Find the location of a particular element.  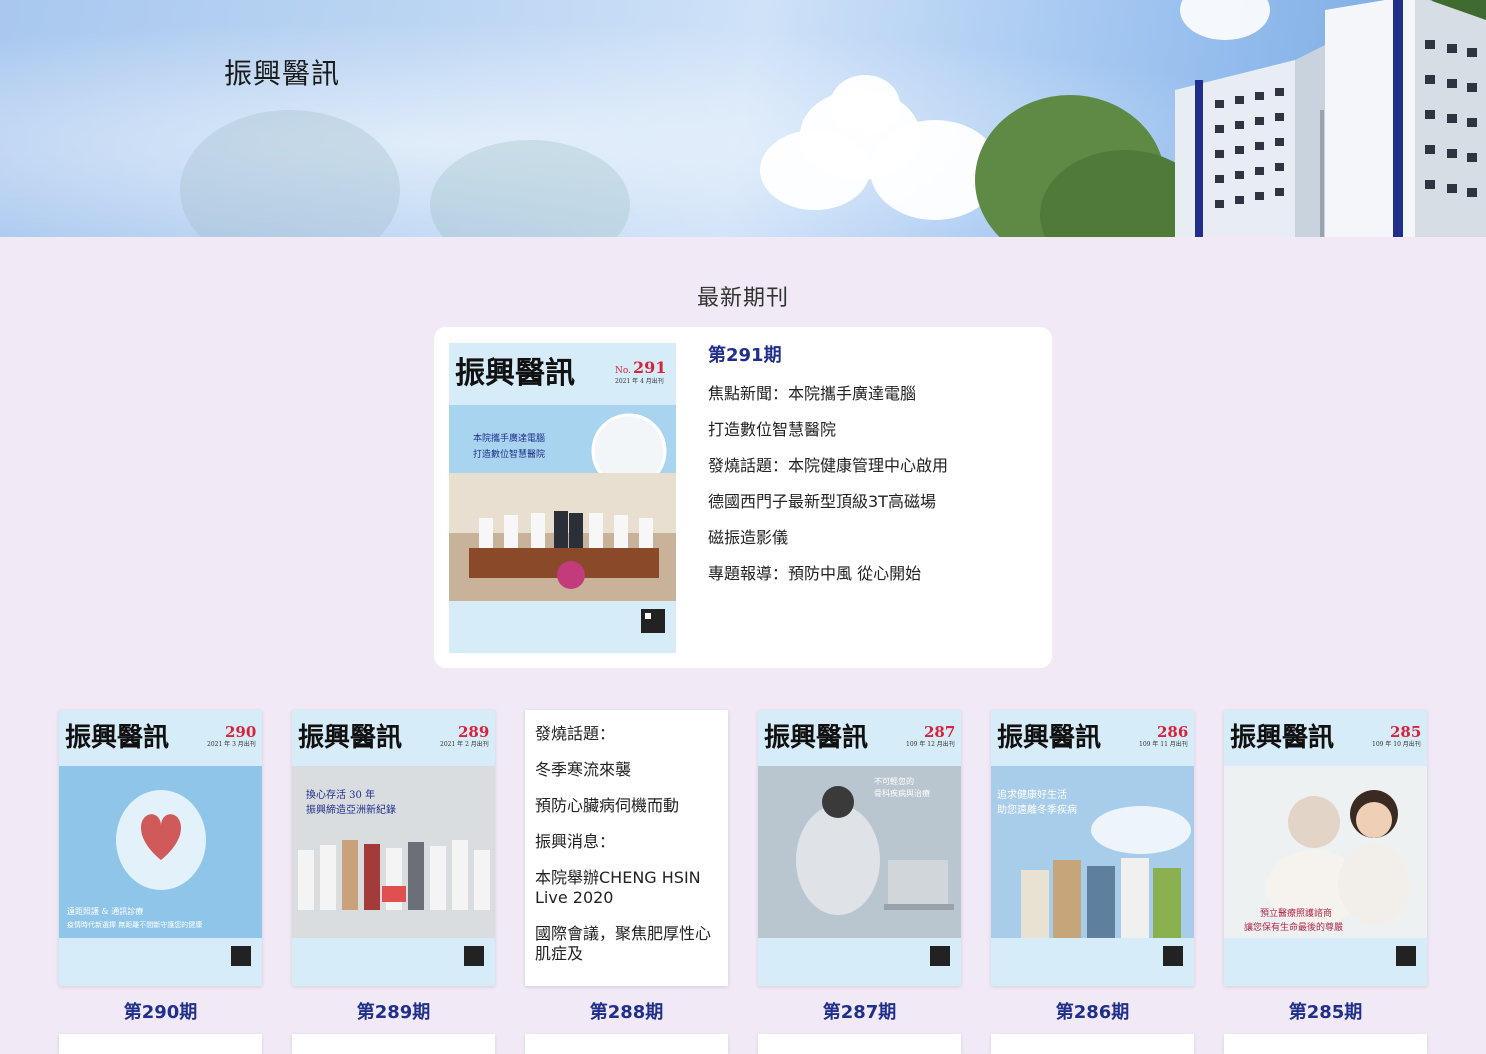

issue-label: 第290期 is located at coordinates (160, 1011).